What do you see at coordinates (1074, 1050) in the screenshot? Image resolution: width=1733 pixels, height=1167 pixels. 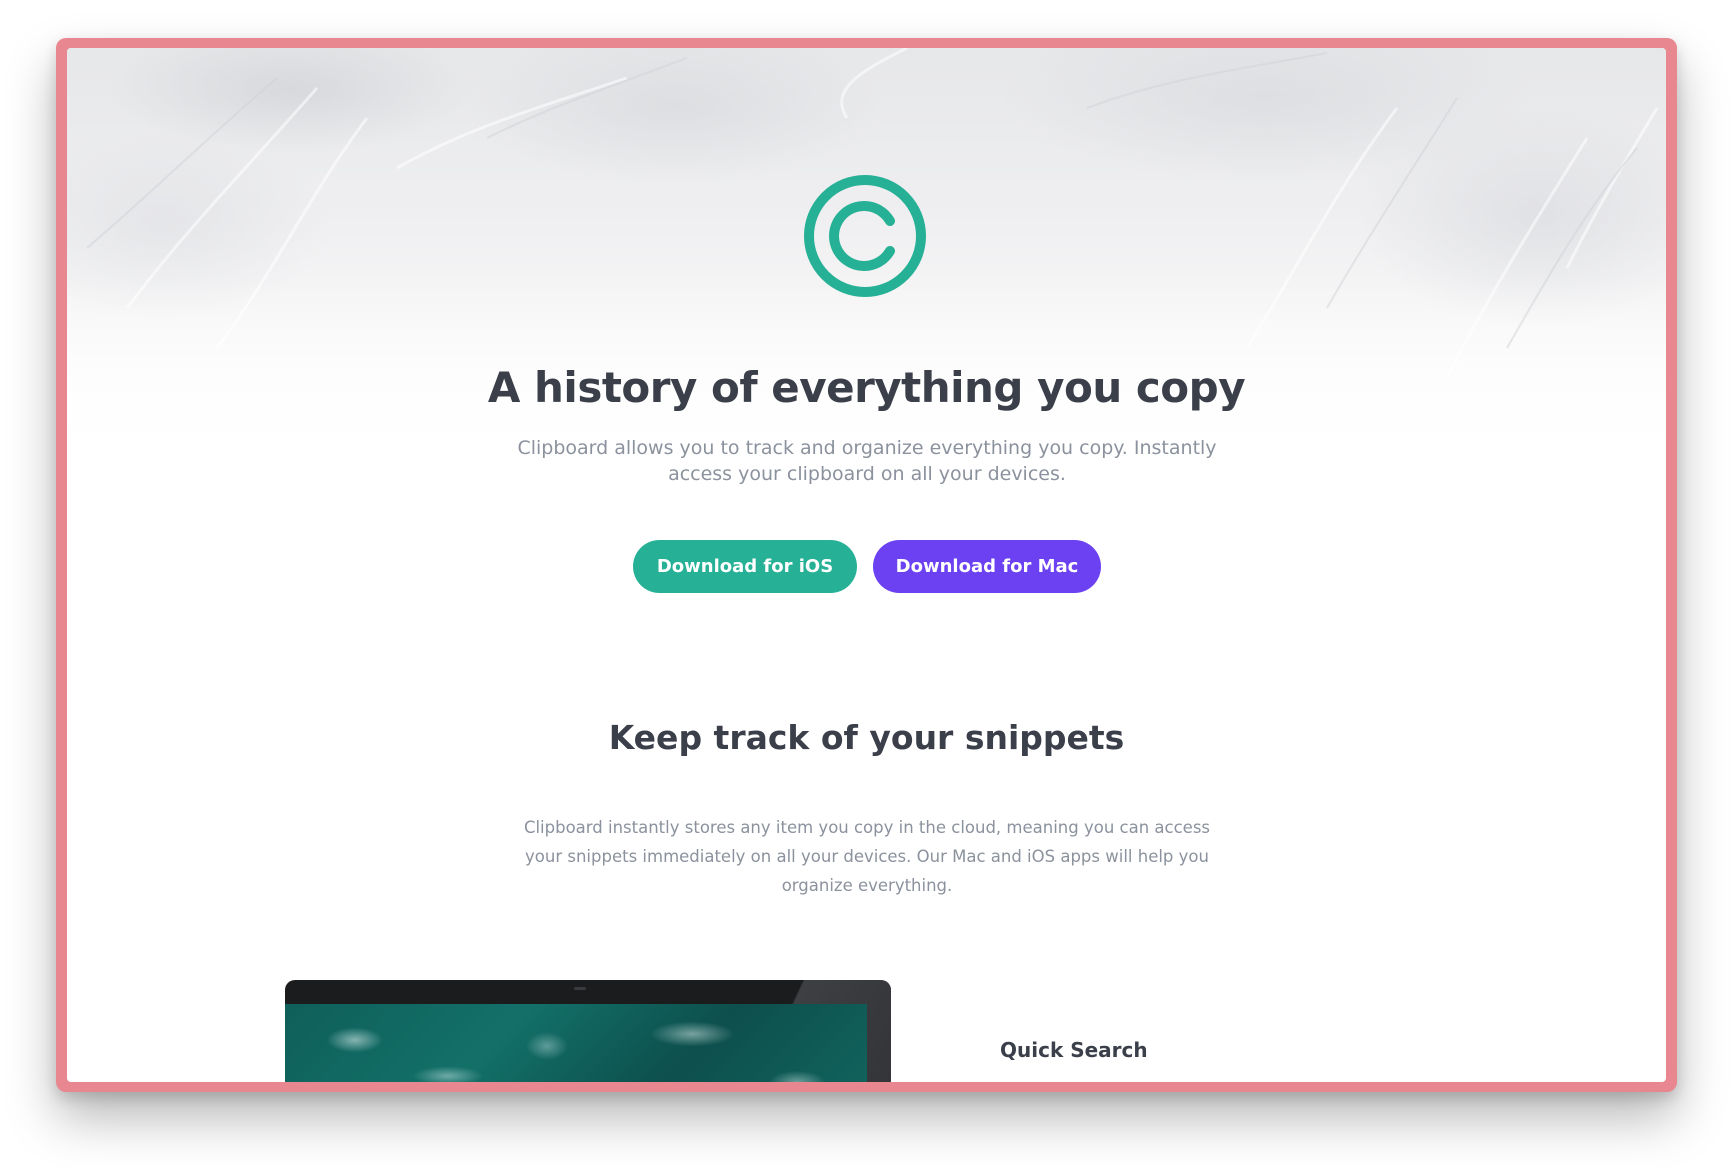 I see `quick-search-feature-title: Quick Search` at bounding box center [1074, 1050].